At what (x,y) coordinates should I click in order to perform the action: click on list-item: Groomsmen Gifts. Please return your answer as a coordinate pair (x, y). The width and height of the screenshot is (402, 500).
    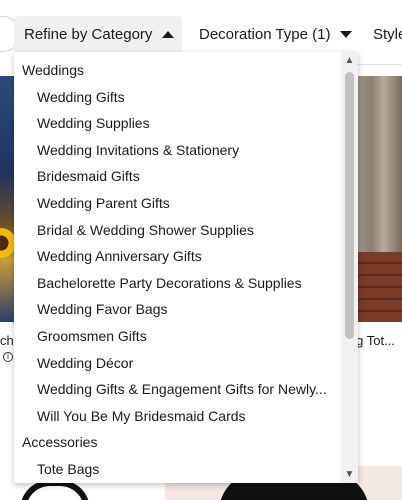
    Looking at the image, I should click on (177, 336).